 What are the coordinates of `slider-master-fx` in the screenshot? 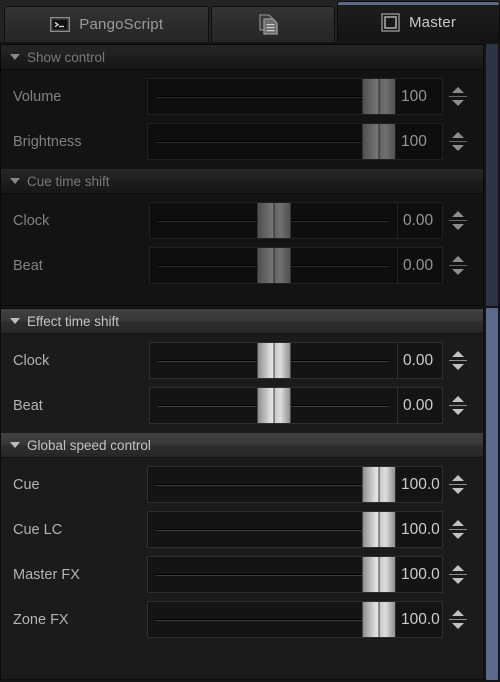 It's located at (271, 574).